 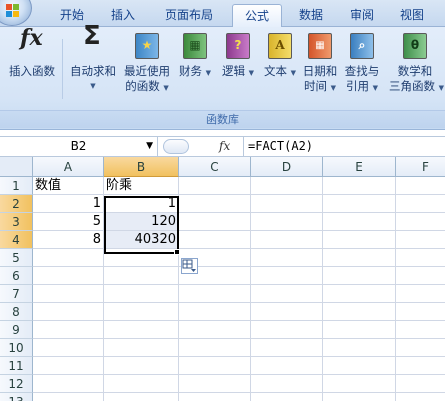 What do you see at coordinates (359, 258) in the screenshot?
I see `cell-e5` at bounding box center [359, 258].